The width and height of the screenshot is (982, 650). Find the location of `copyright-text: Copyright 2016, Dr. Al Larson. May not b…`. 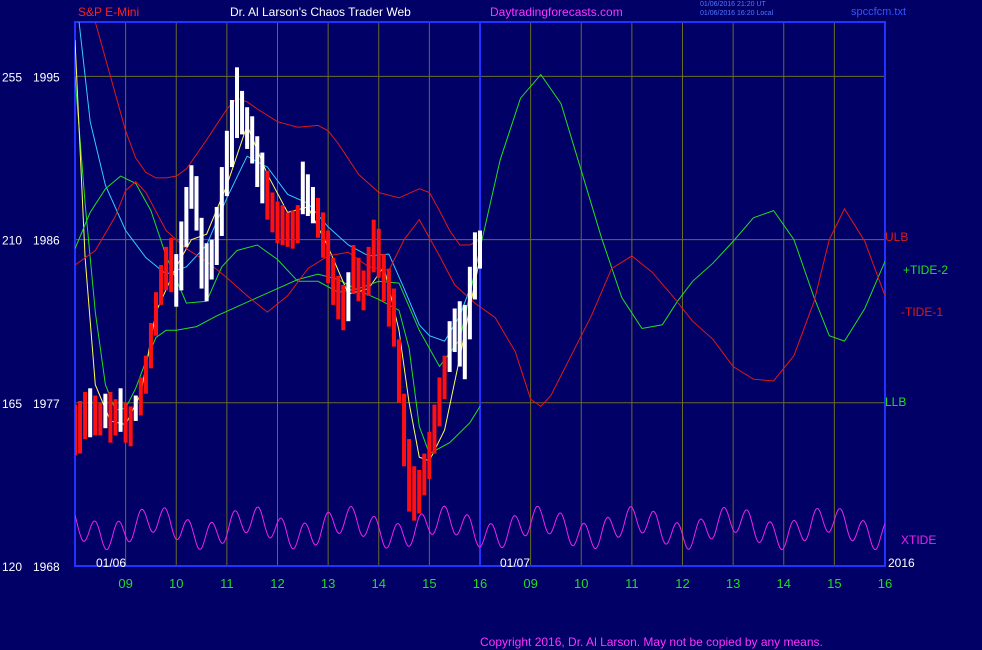

copyright-text: Copyright 2016, Dr. Al Larson. May not b… is located at coordinates (651, 642).